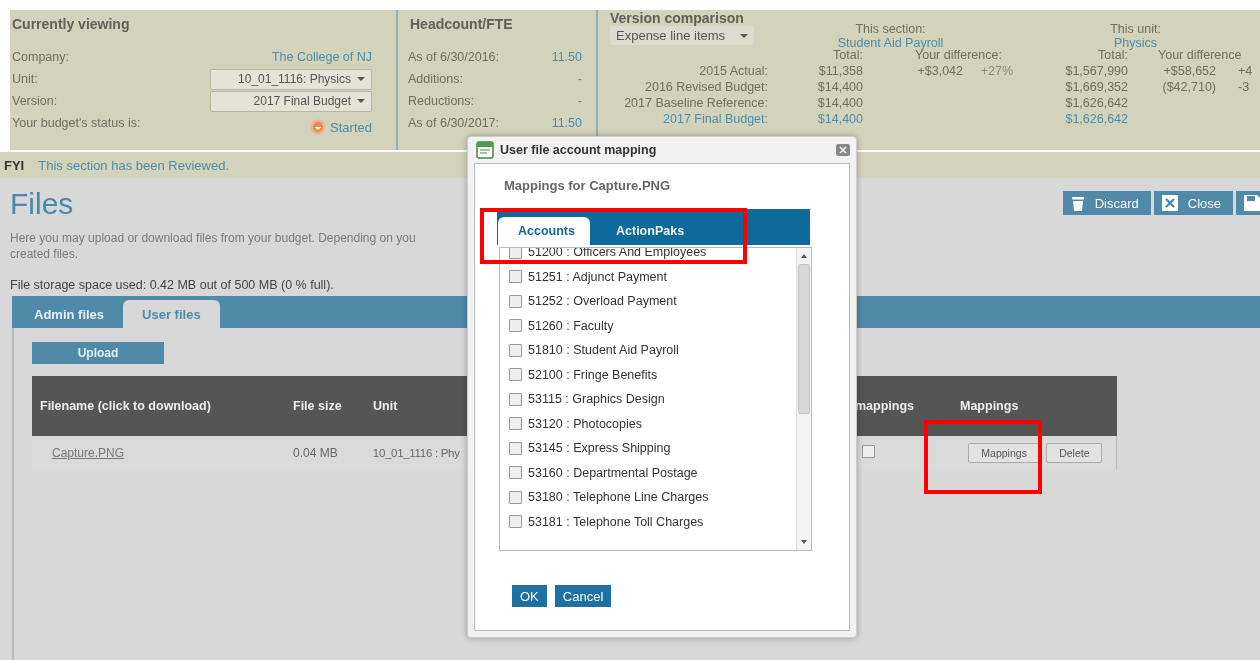 The width and height of the screenshot is (1260, 660). What do you see at coordinates (416, 453) in the screenshot?
I see `table-cell: 10_01_1116 : Phy` at bounding box center [416, 453].